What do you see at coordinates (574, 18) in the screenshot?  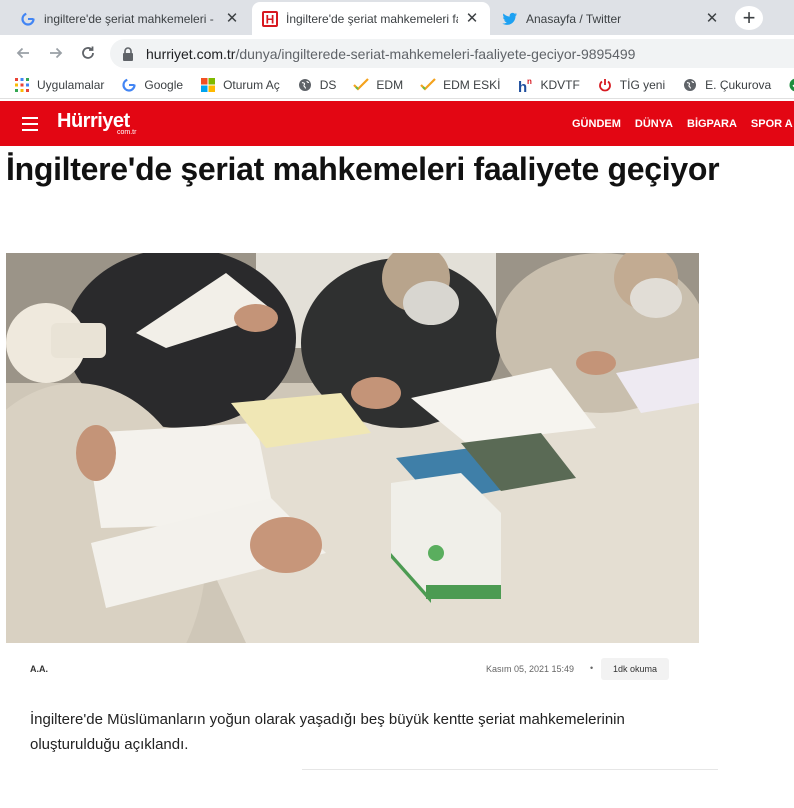 I see `tab-title: Anasayfa / Twitter` at bounding box center [574, 18].